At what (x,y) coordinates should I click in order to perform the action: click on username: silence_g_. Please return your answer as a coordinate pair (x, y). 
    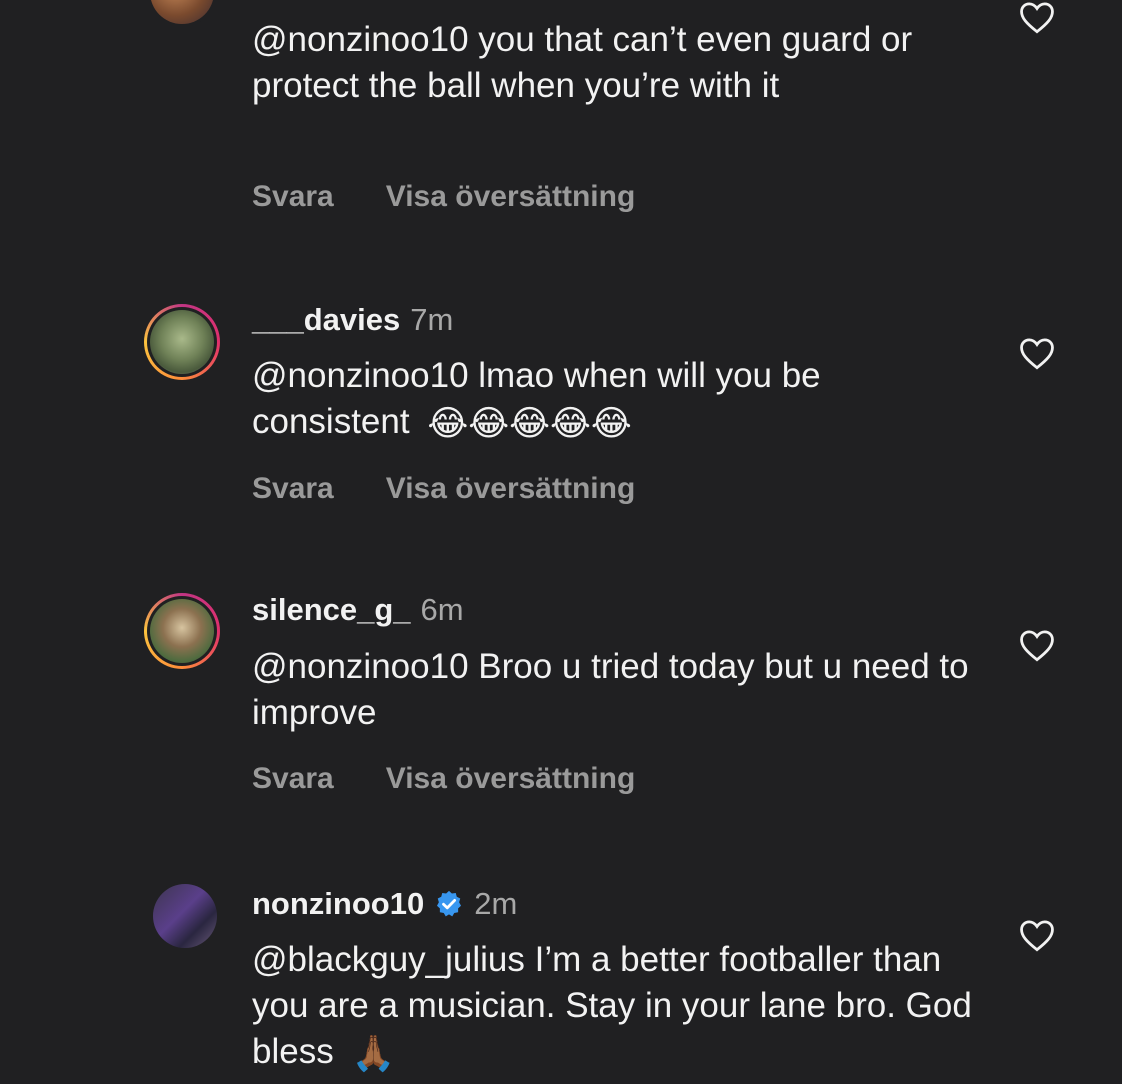
    Looking at the image, I should click on (331, 610).